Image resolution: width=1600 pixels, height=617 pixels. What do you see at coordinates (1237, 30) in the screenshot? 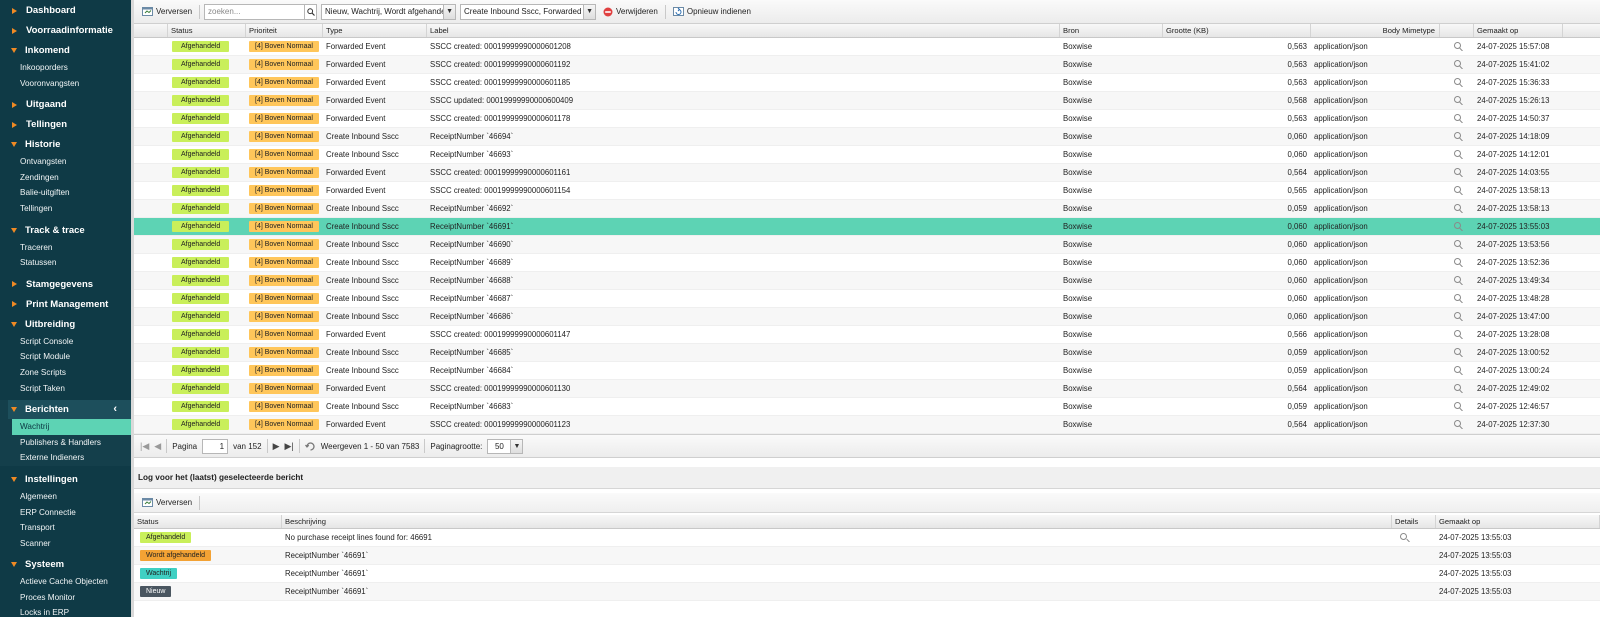
I see `column-header: Grootte (KB)` at bounding box center [1237, 30].